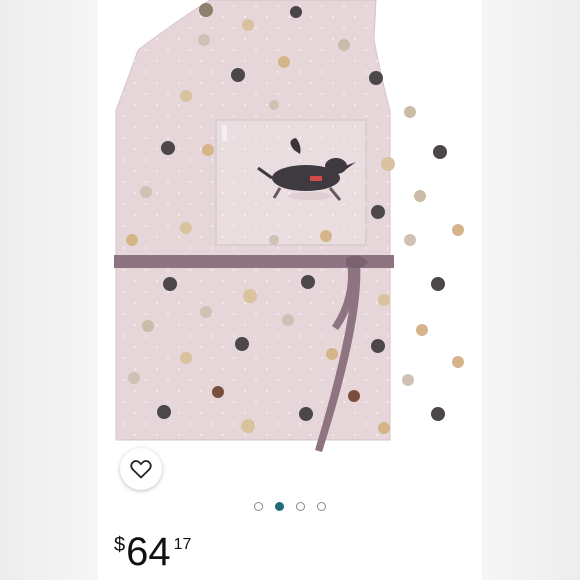 This screenshot has height=580, width=580. I want to click on favorite-button, so click(141, 469).